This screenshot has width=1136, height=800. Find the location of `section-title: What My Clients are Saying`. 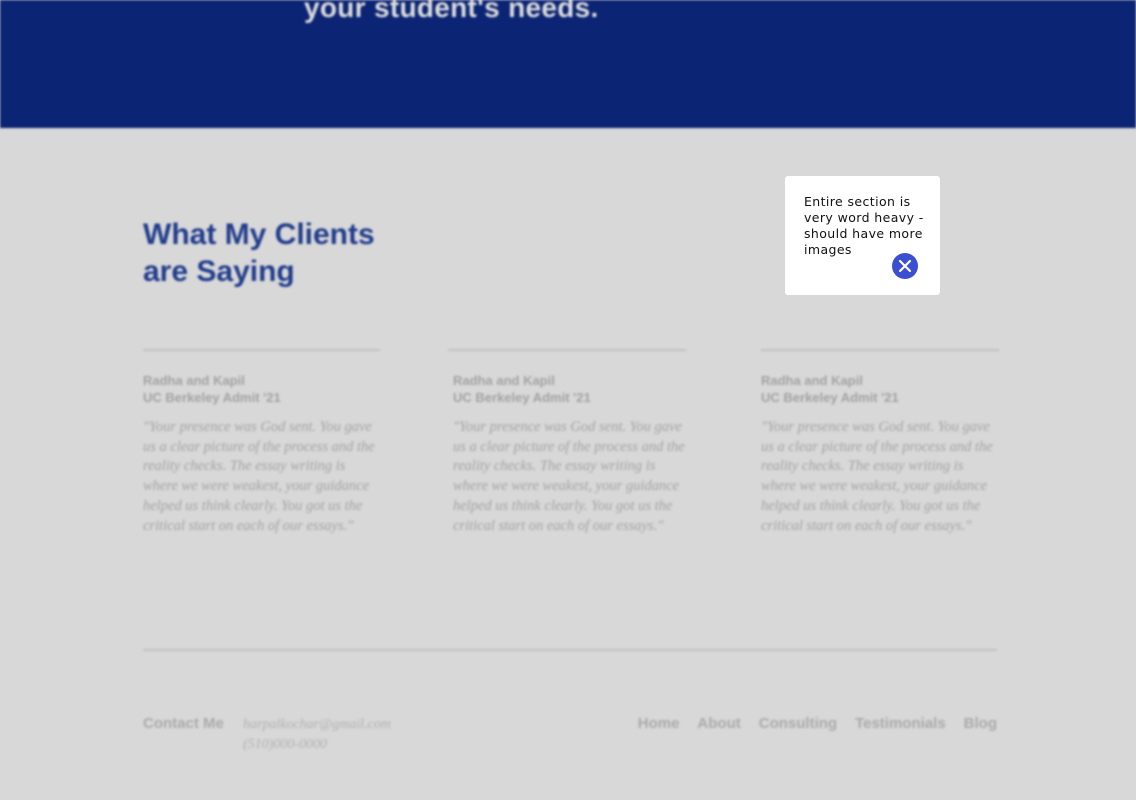

section-title: What My Clients are Saying is located at coordinates (259, 253).